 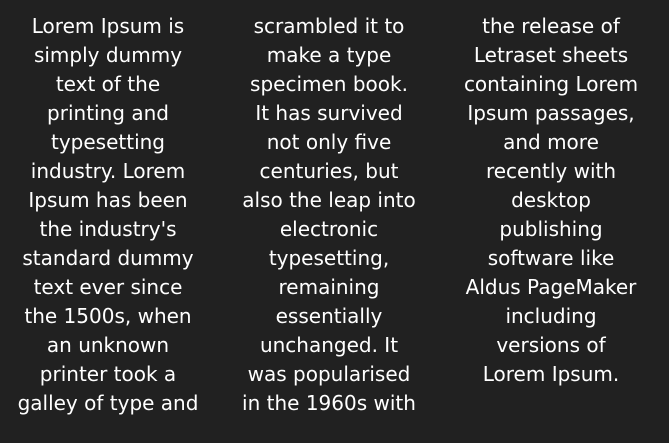 I want to click on text-line: containing Lorem, so click(x=551, y=84).